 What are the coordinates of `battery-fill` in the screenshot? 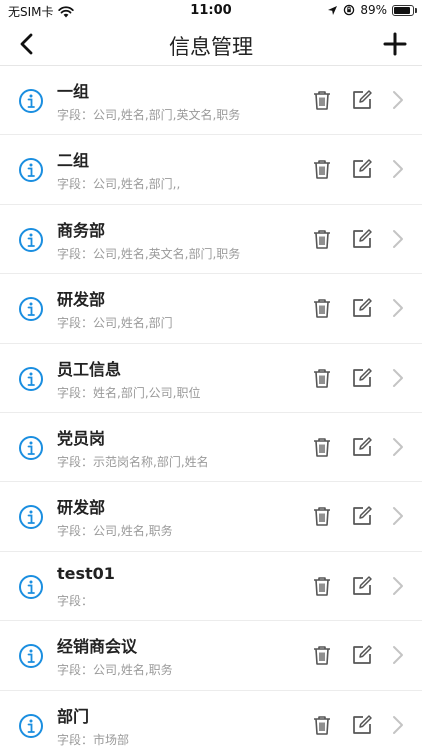 It's located at (402, 10).